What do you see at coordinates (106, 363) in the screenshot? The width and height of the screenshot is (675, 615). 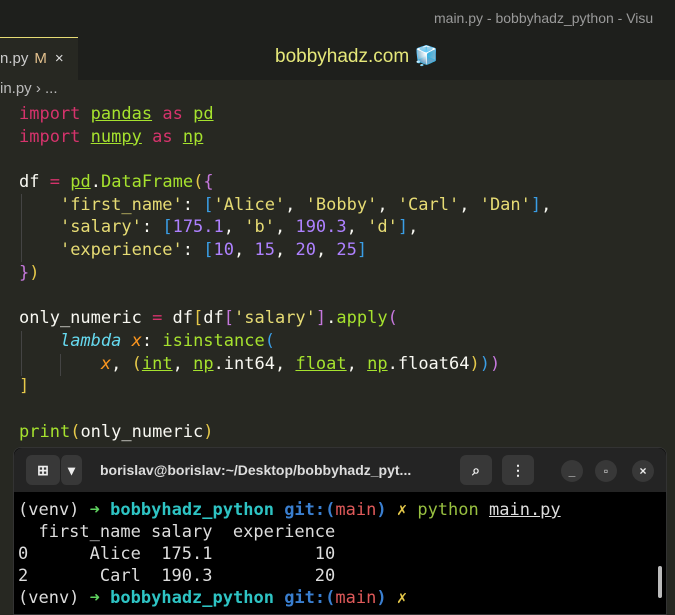 I see `code-token: x` at bounding box center [106, 363].